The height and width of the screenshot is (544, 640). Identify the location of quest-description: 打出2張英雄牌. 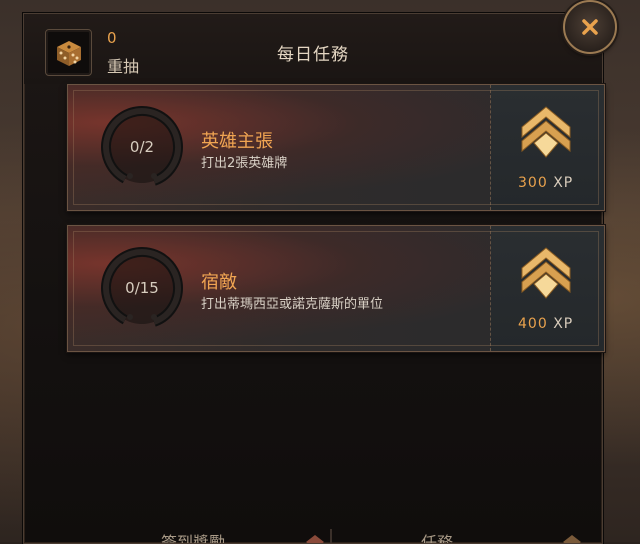
(244, 163).